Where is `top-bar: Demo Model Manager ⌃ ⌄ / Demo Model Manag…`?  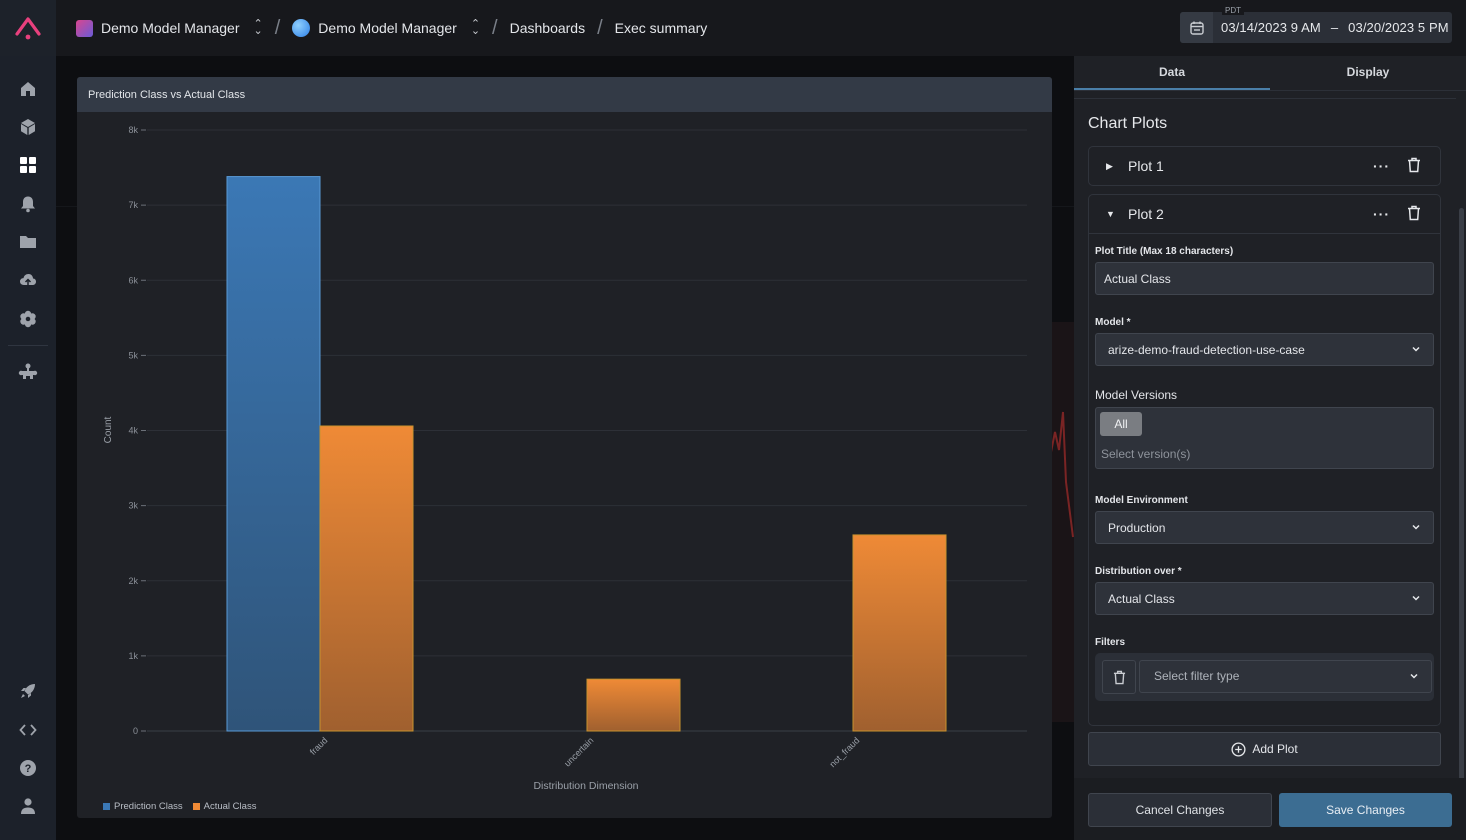
top-bar: Demo Model Manager ⌃ ⌄ / Demo Model Manag… is located at coordinates (733, 28).